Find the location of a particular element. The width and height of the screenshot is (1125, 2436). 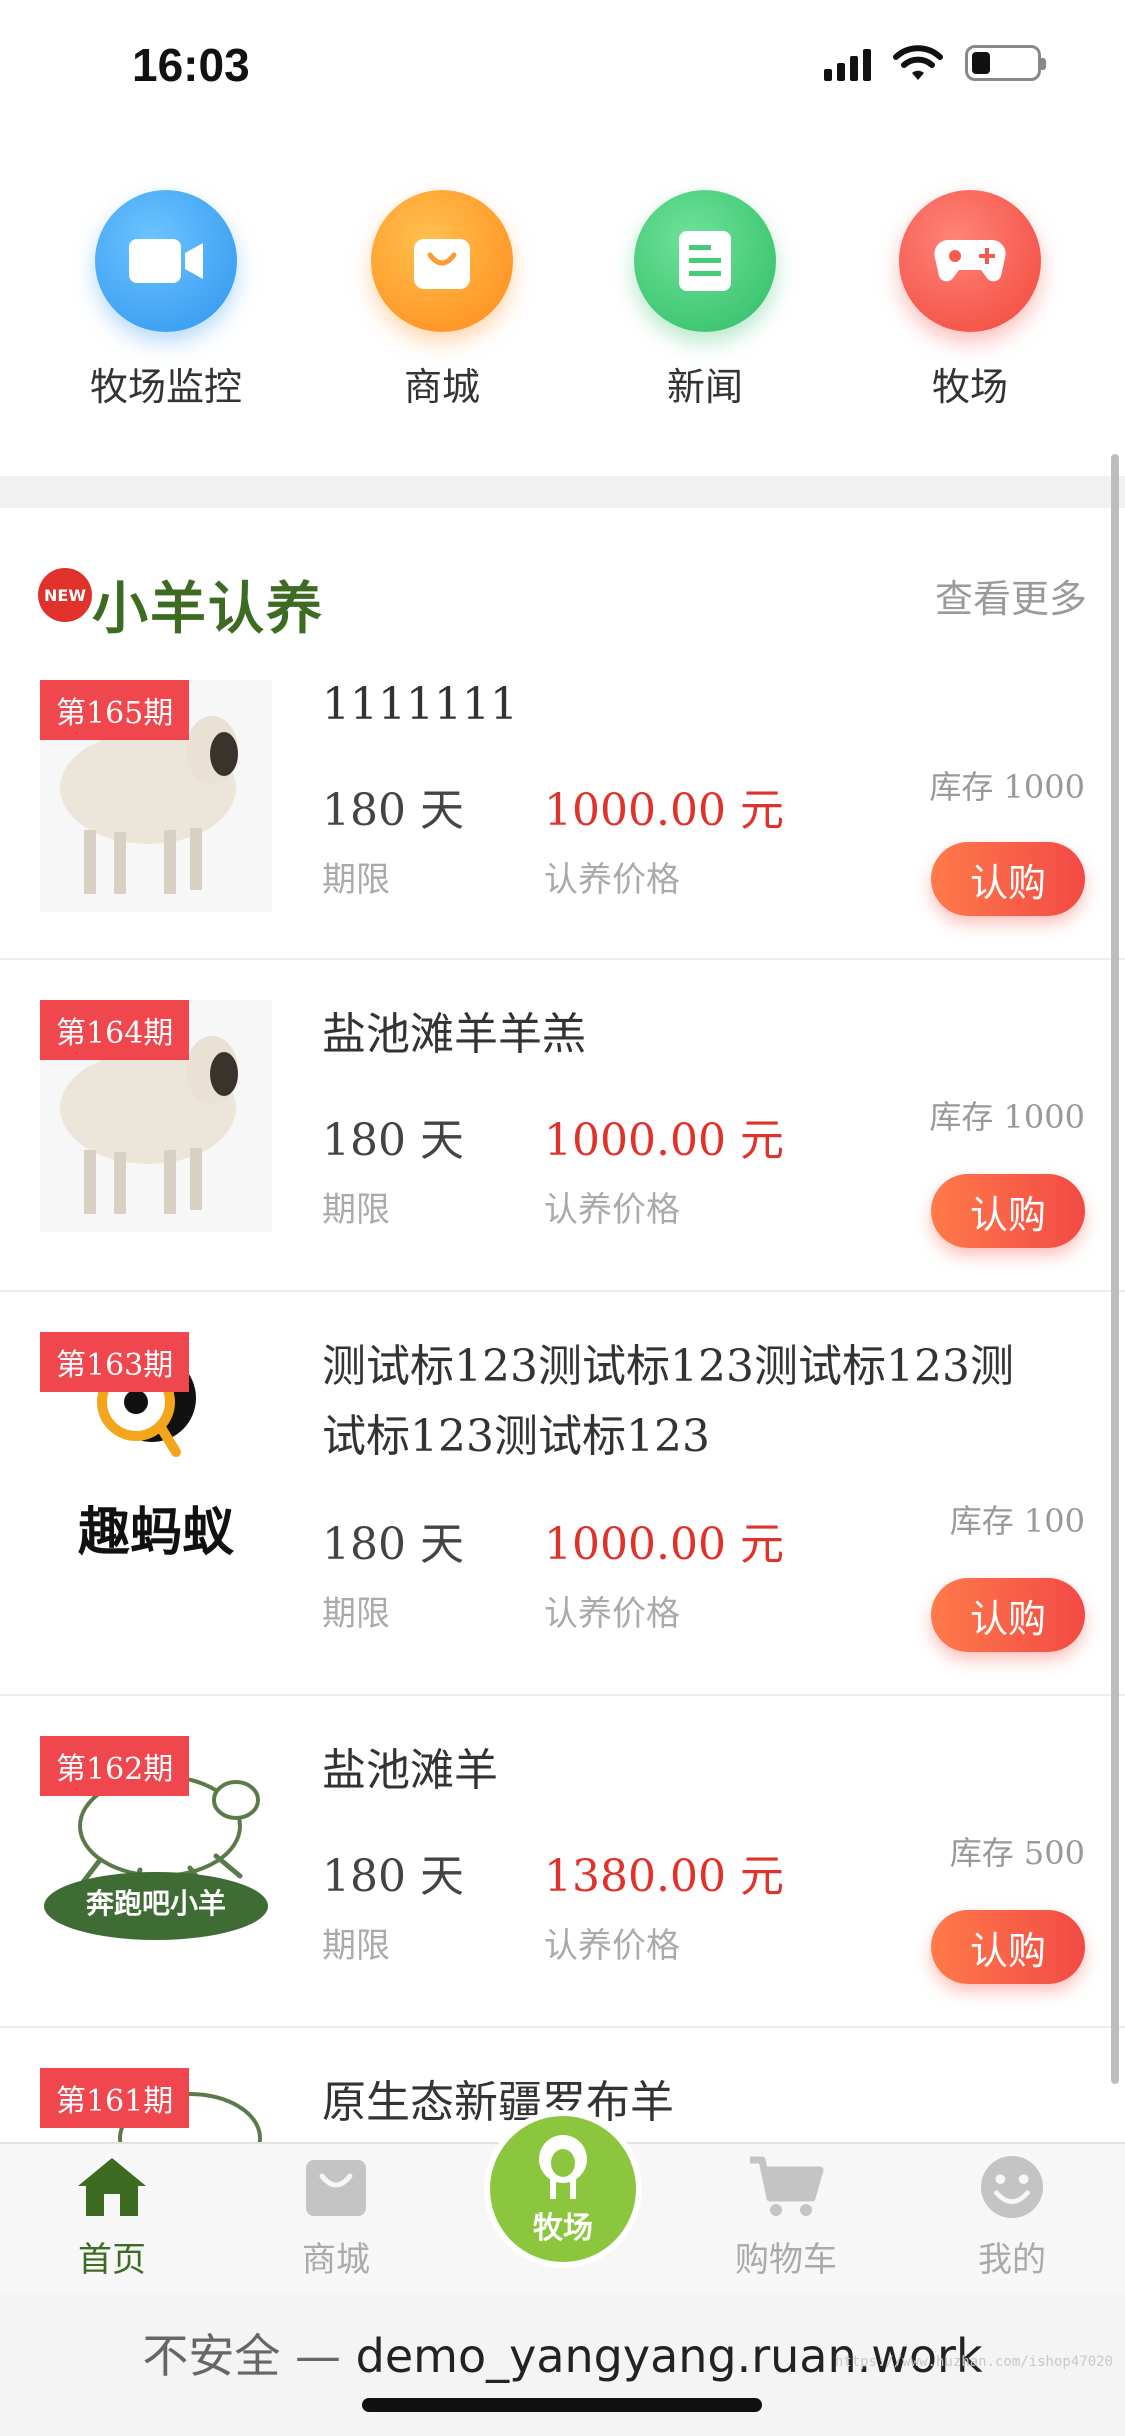

tab-ranch-circle: 牧场 is located at coordinates (563, 2189).